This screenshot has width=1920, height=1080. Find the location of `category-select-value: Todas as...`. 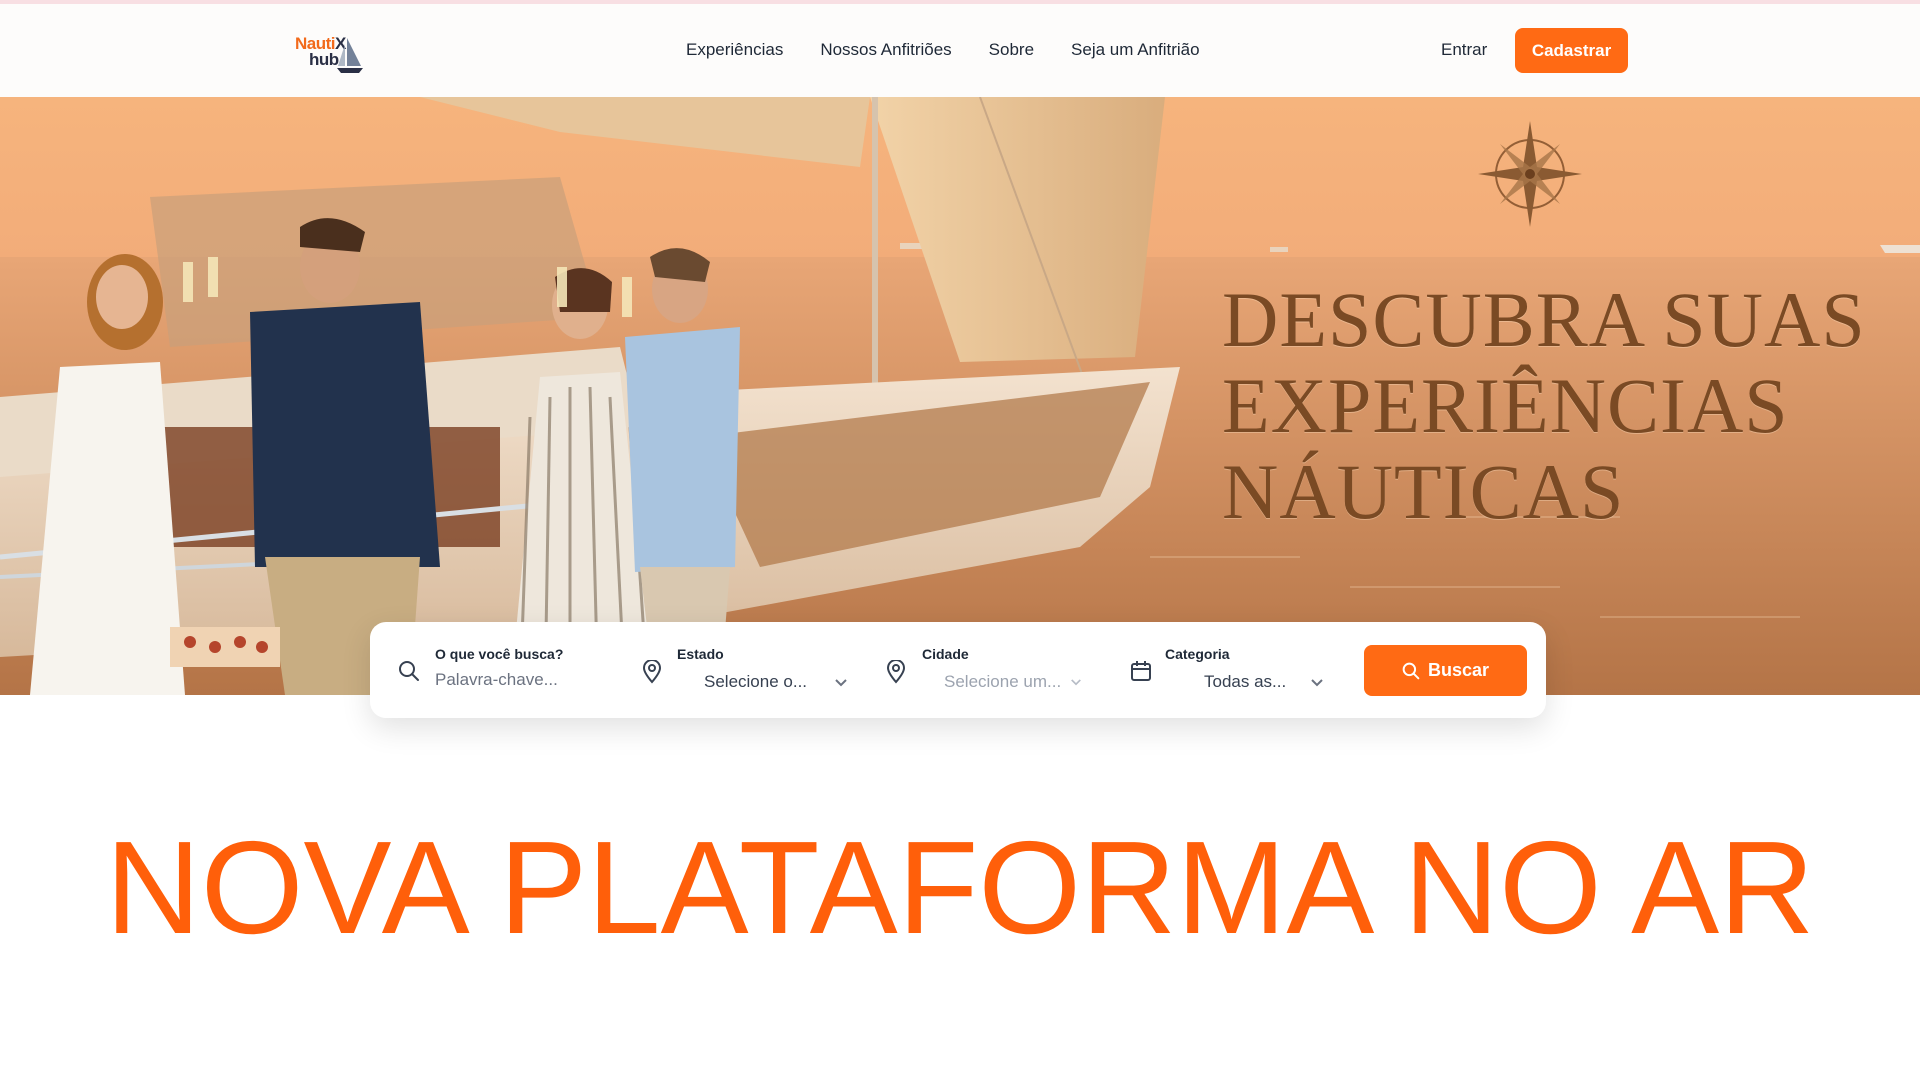

category-select-value: Todas as... is located at coordinates (1245, 682).